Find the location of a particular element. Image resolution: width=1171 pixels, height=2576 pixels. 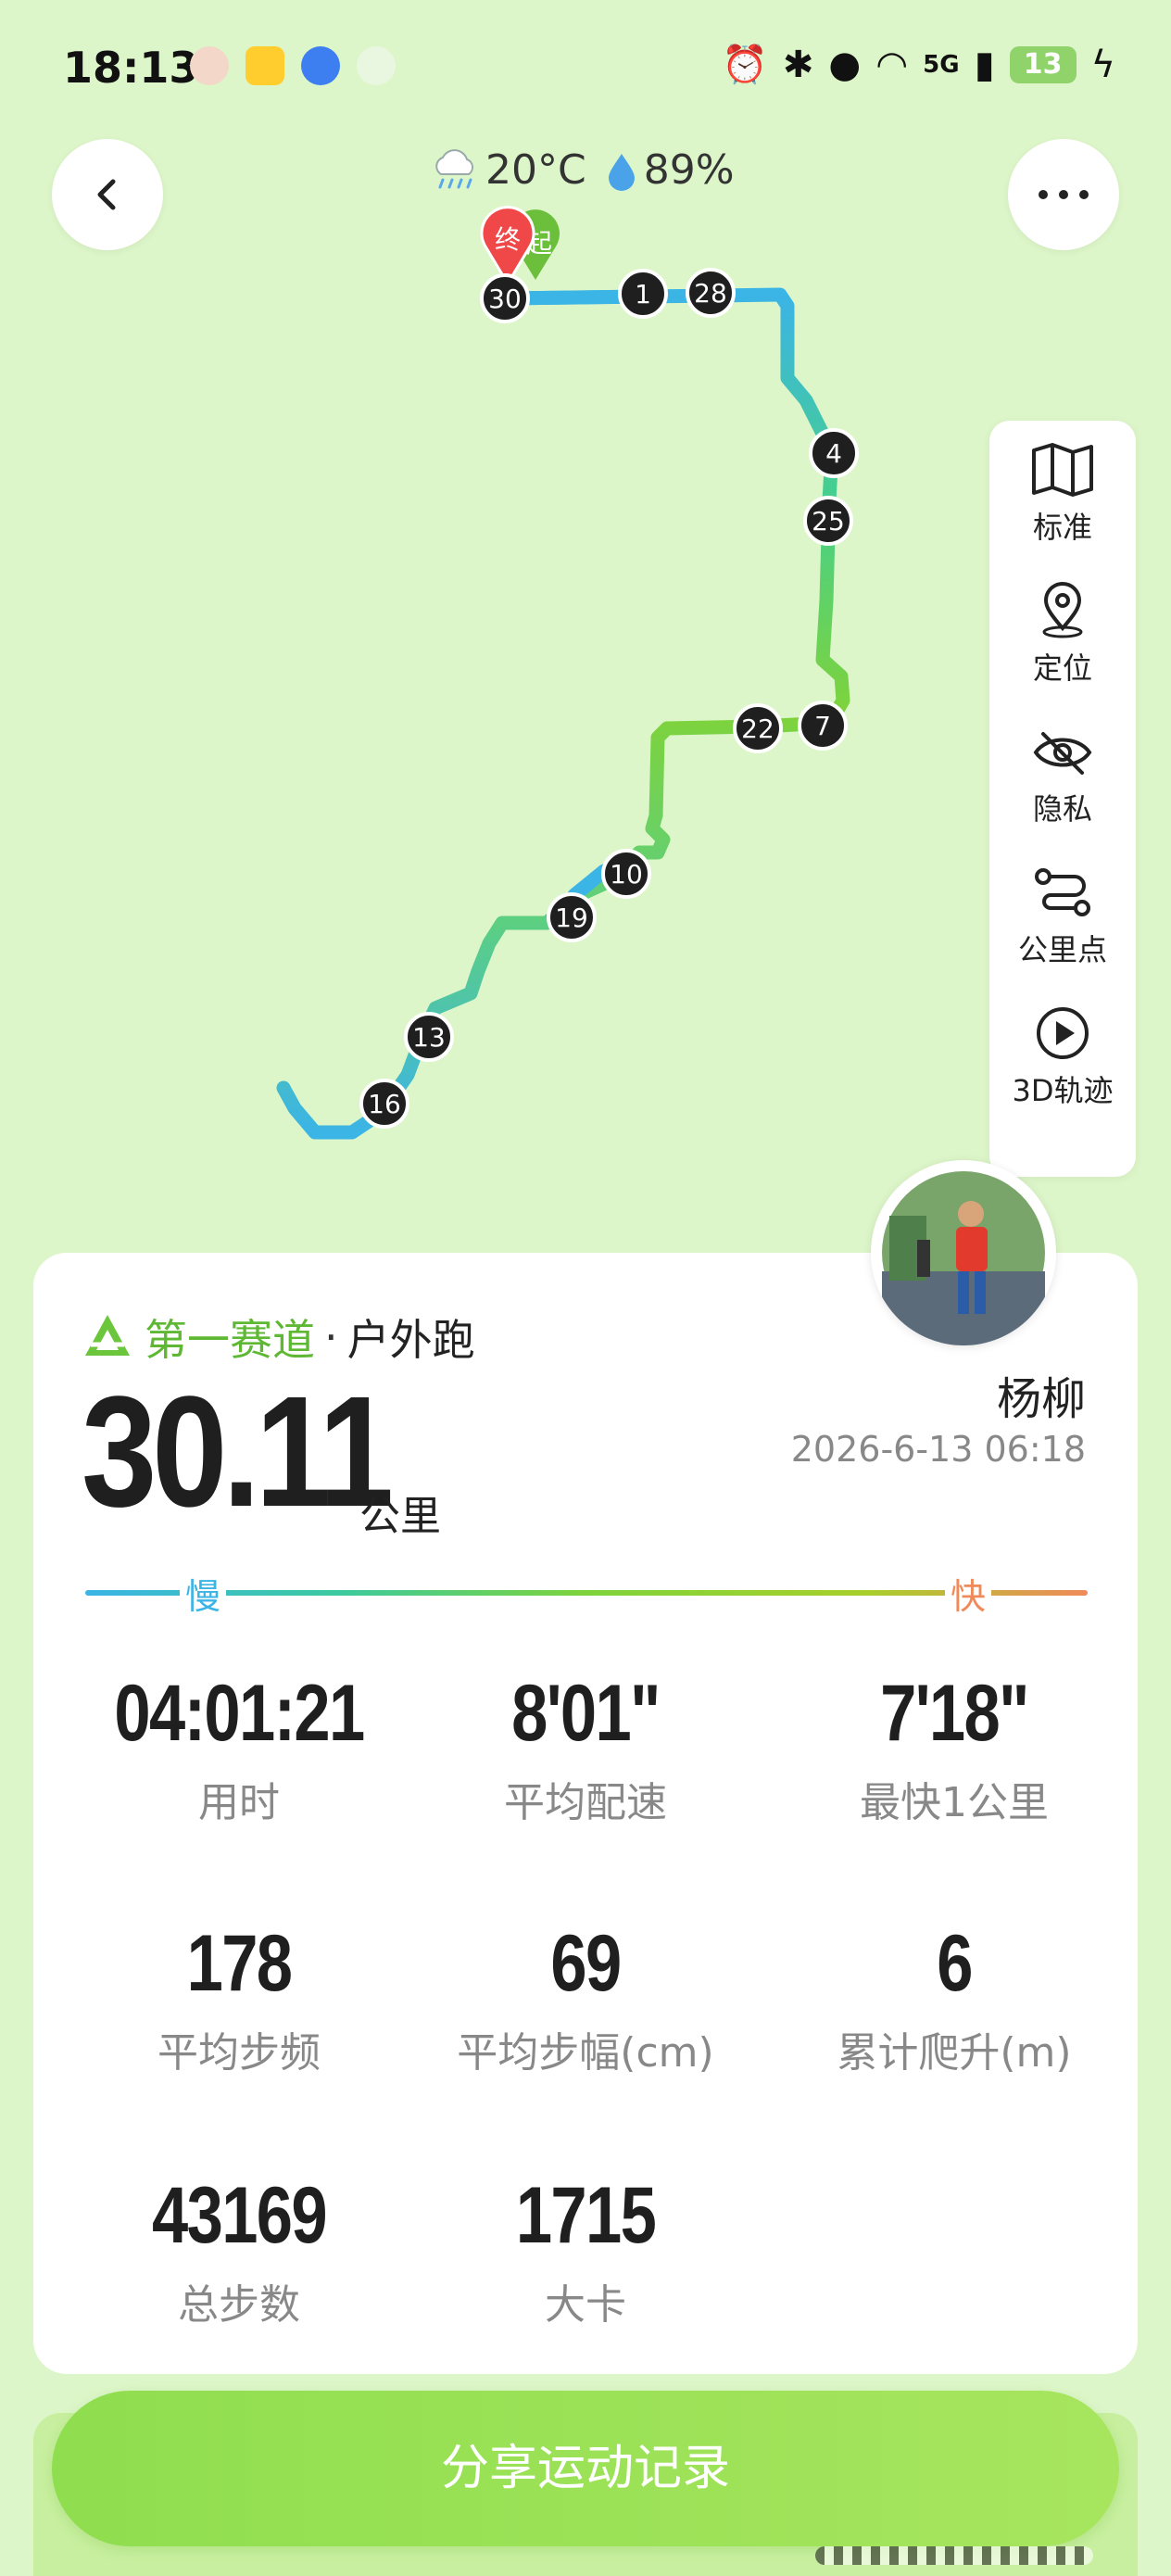

battery-icon: 13 is located at coordinates (1043, 64).